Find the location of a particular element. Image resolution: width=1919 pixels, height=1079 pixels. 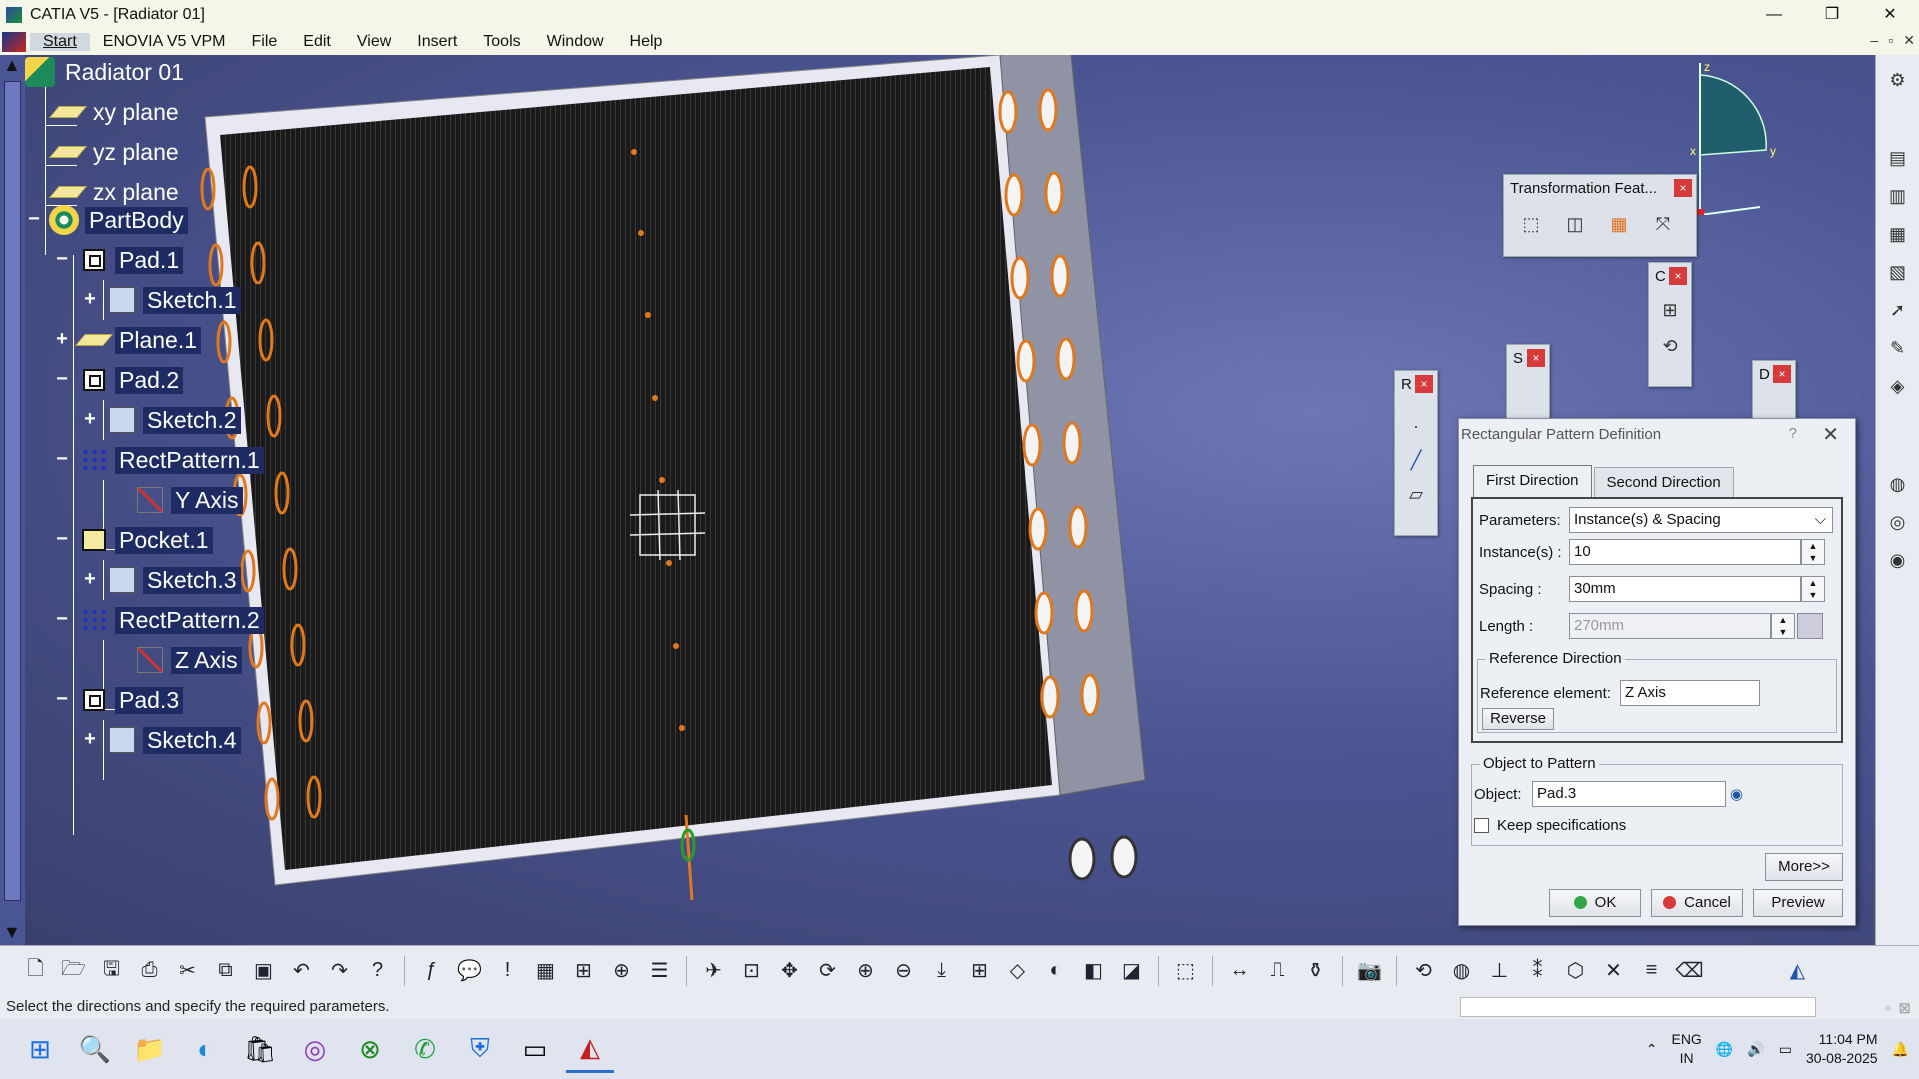

copy-icon: ⧉ is located at coordinates (225, 970).